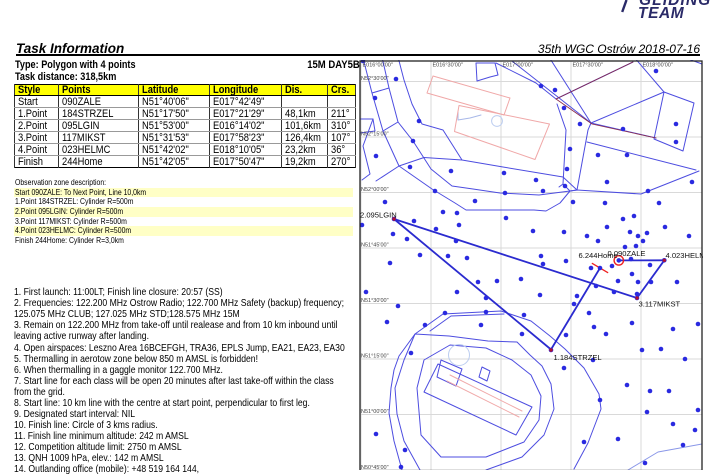  What do you see at coordinates (375, 301) in the screenshot?
I see `svg-text: N51°30'00"` at bounding box center [375, 301].